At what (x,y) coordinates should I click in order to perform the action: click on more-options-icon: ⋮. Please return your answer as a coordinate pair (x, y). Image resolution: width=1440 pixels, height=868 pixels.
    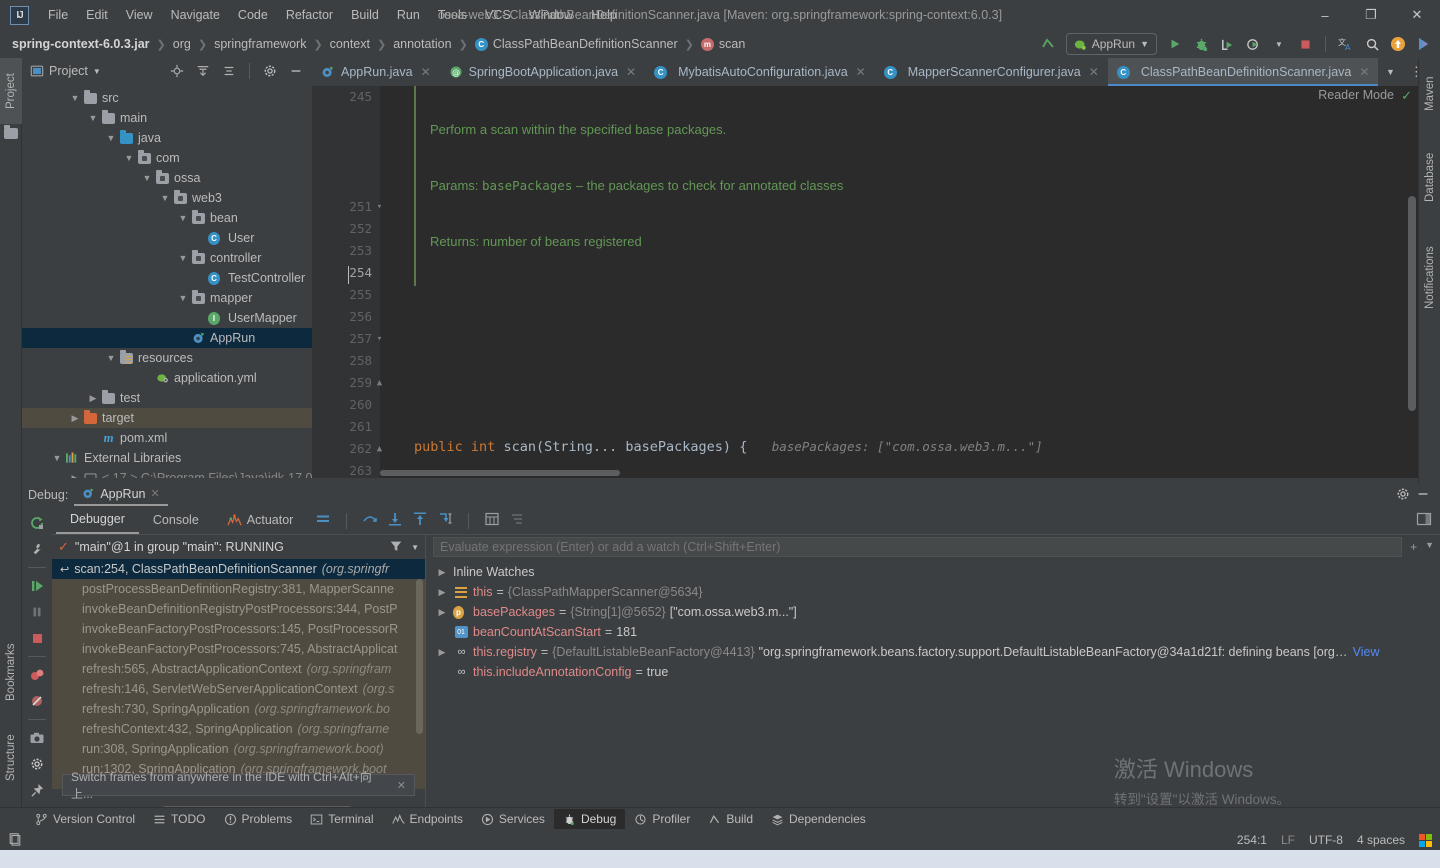
    Looking at the image, I should click on (1416, 72).